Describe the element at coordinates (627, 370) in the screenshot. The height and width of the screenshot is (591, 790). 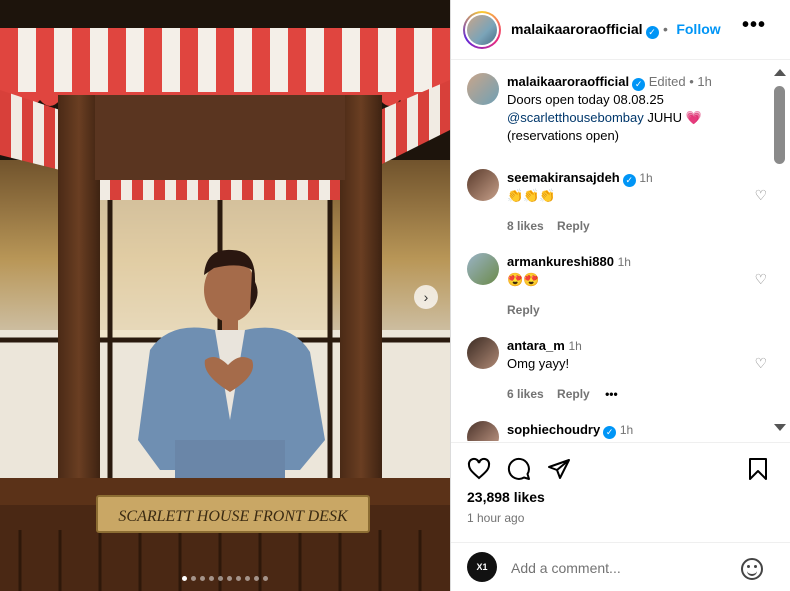
I see `comment-body: antara_m 1h Omg yayy! 6 likes Reply •••` at that location.